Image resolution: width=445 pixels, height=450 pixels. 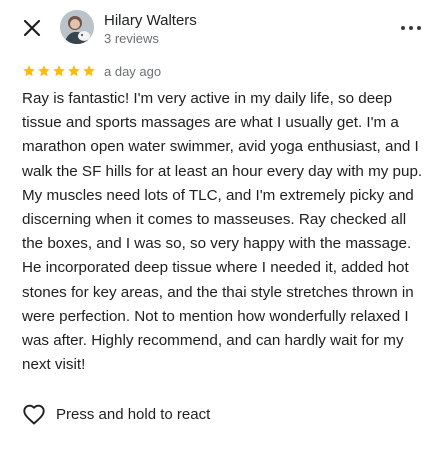 I want to click on more-horizontal-icon, so click(x=403, y=28).